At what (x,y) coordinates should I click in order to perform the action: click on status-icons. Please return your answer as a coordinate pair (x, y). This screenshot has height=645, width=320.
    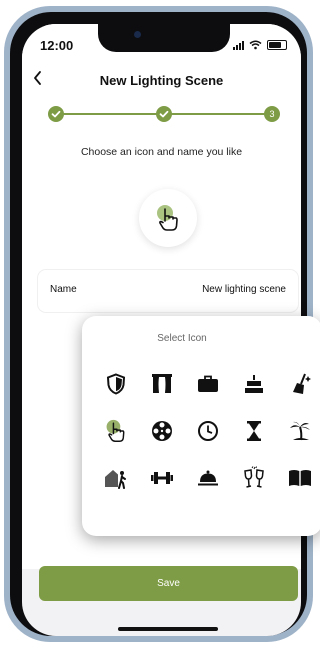
    Looking at the image, I should click on (260, 45).